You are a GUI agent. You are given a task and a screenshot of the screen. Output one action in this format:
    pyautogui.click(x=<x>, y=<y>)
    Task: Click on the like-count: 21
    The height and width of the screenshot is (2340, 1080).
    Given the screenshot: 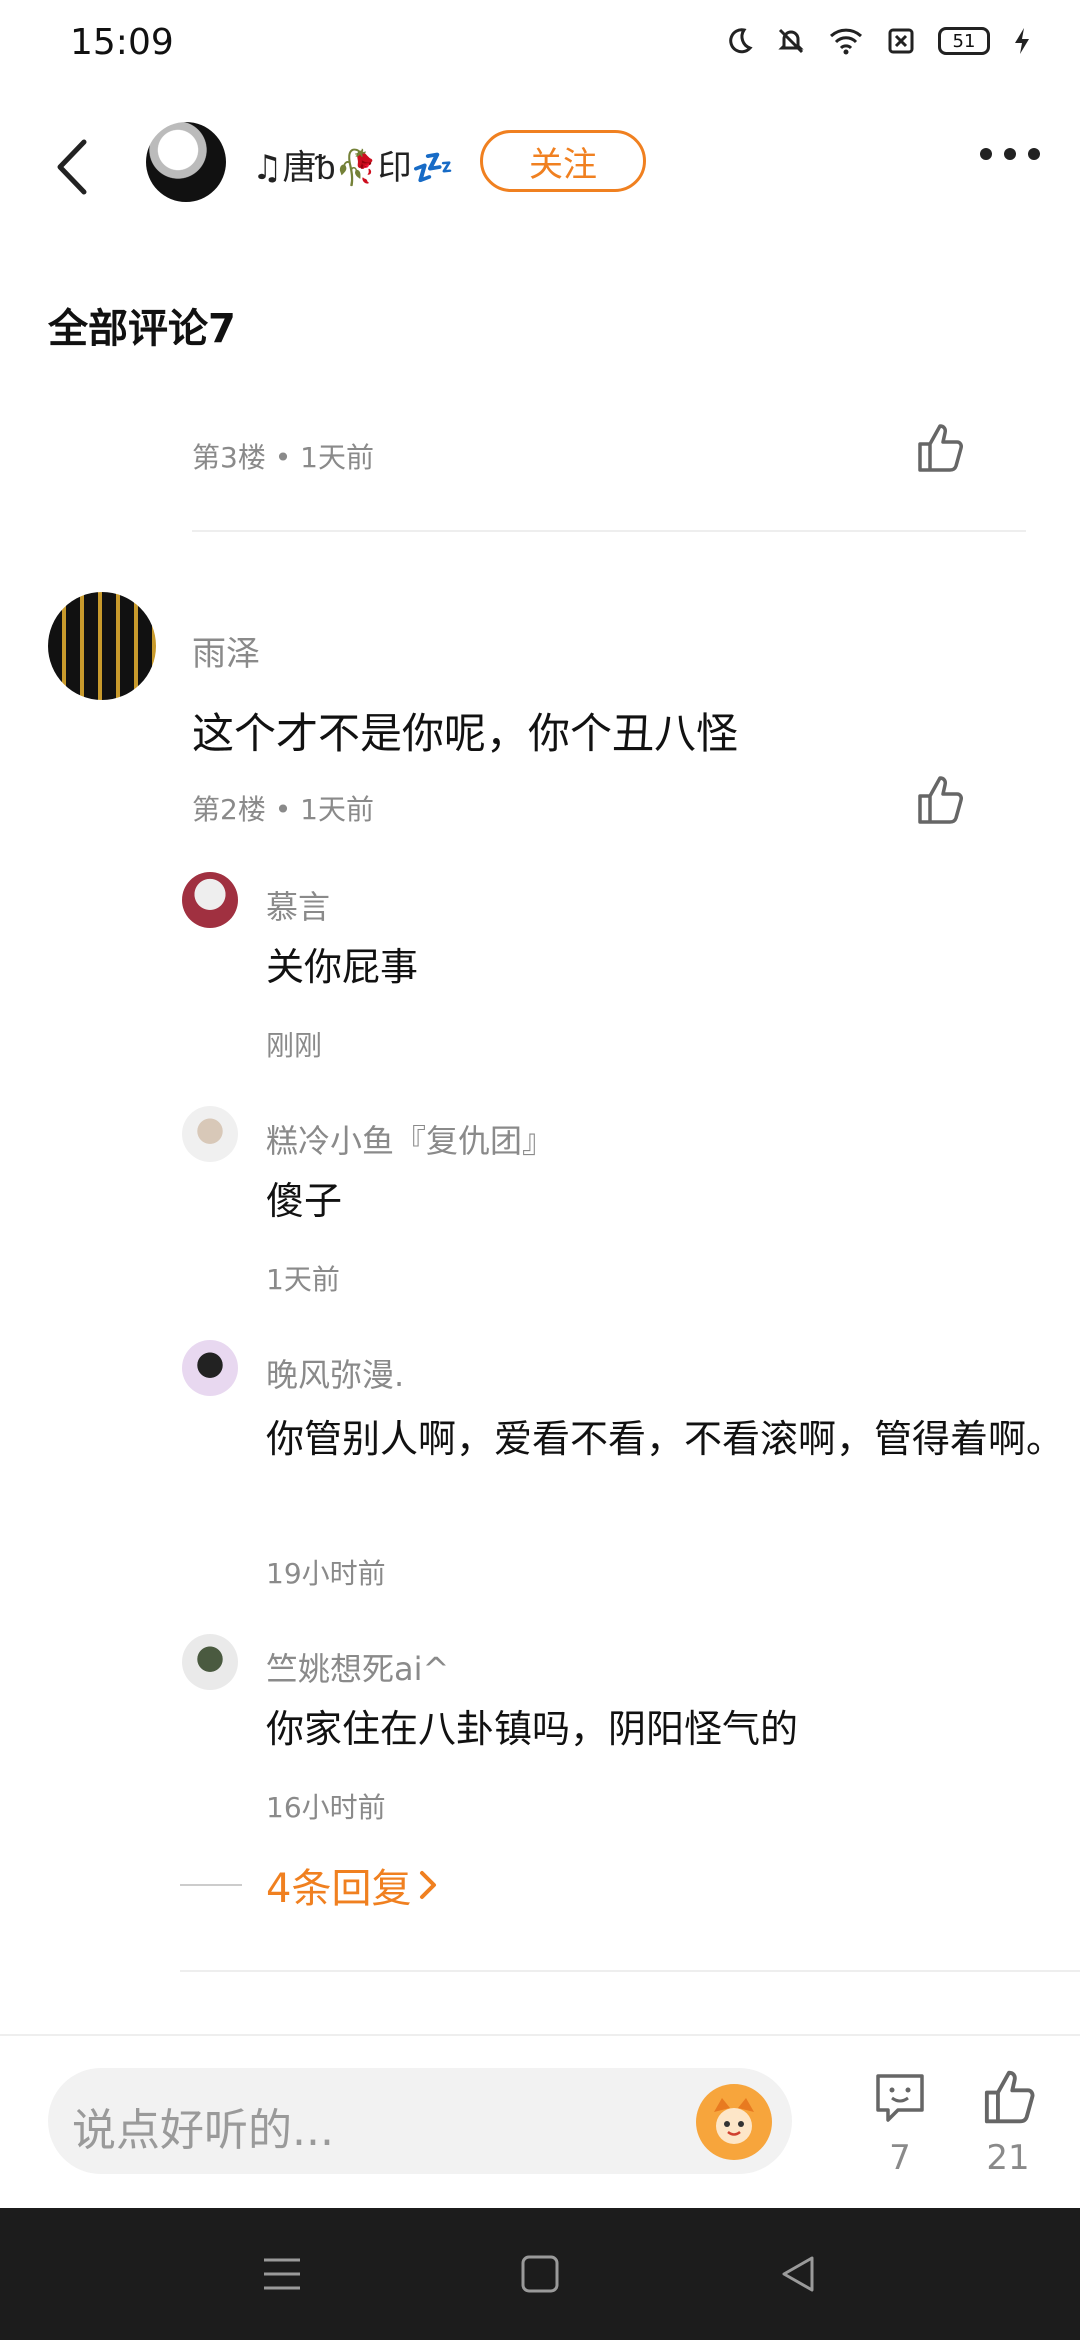 What is the action you would take?
    pyautogui.click(x=1008, y=2158)
    